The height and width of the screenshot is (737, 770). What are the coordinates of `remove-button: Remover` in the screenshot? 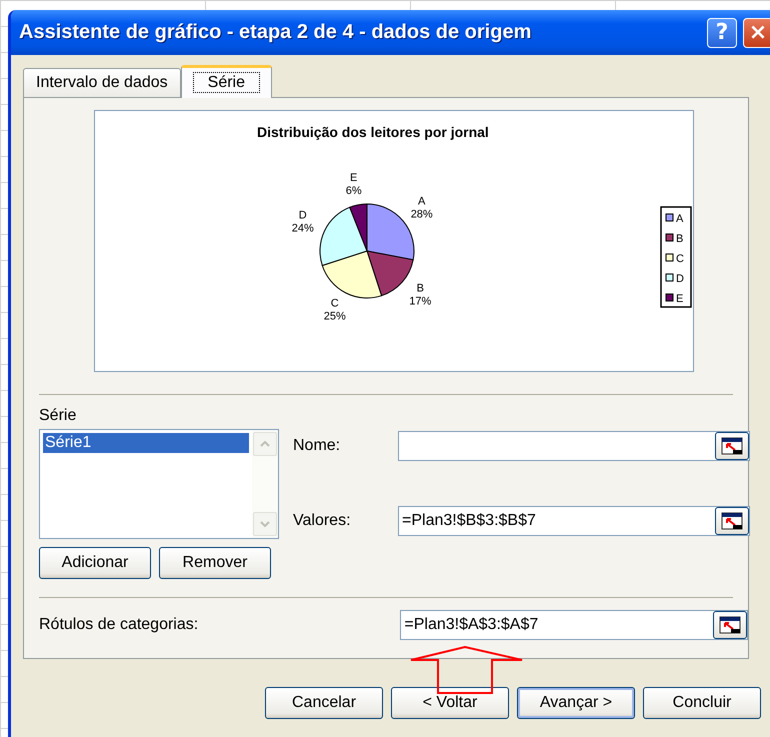 It's located at (215, 563).